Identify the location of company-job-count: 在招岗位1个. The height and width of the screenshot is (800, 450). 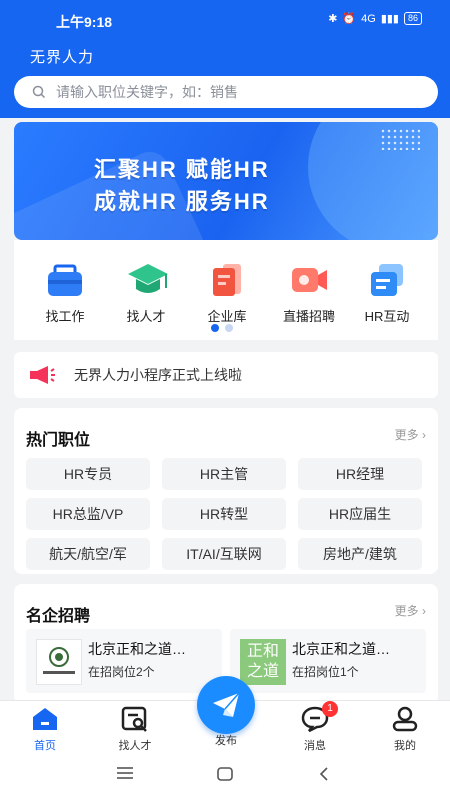
(325, 672).